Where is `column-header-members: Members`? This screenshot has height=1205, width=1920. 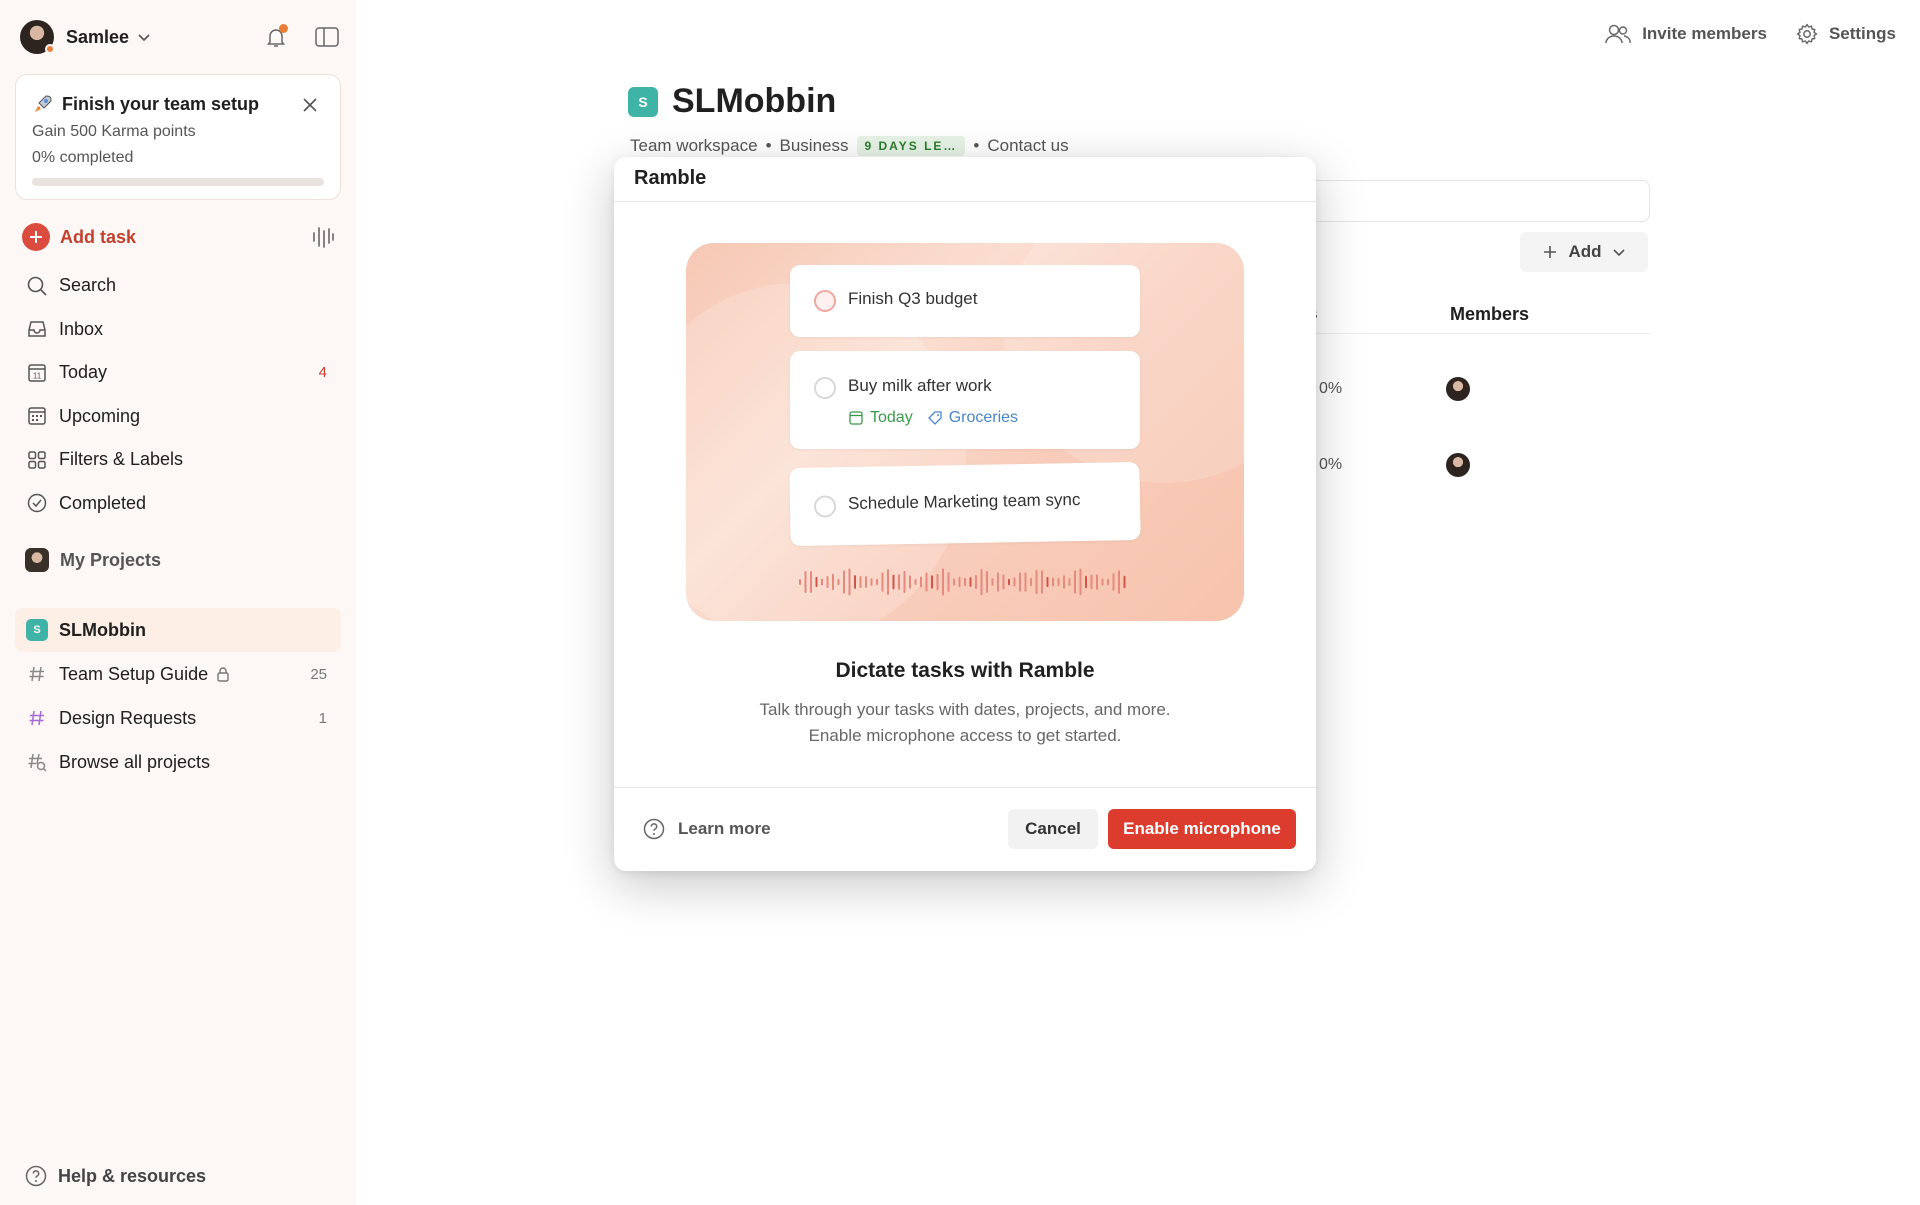
column-header-members: Members is located at coordinates (1490, 314).